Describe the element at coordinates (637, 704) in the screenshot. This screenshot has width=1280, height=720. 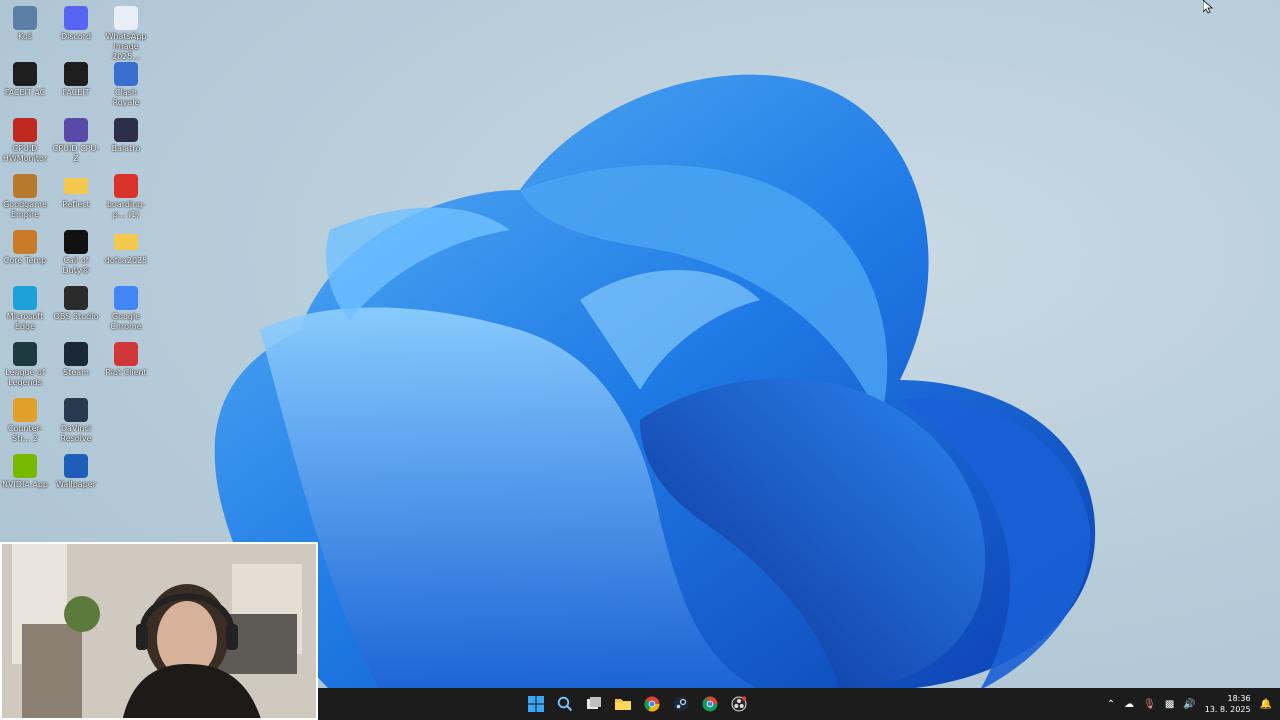
I see `taskbar-apps` at that location.